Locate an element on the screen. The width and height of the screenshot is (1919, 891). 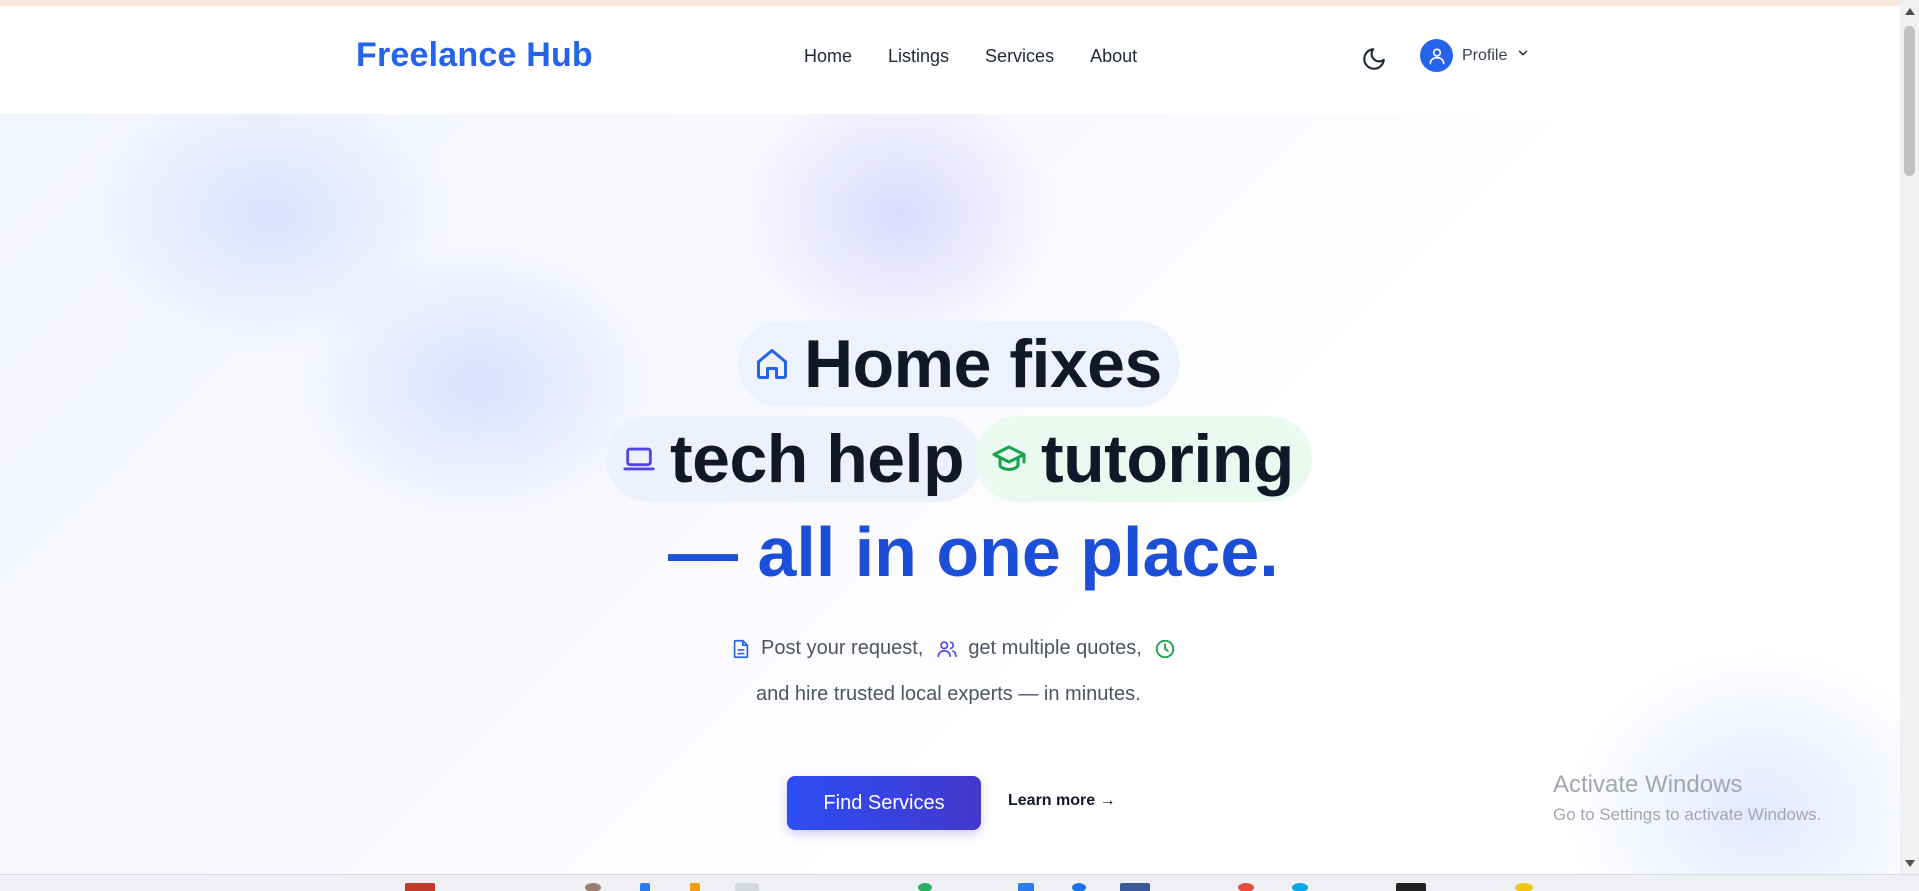
taskbar is located at coordinates (959, 882).